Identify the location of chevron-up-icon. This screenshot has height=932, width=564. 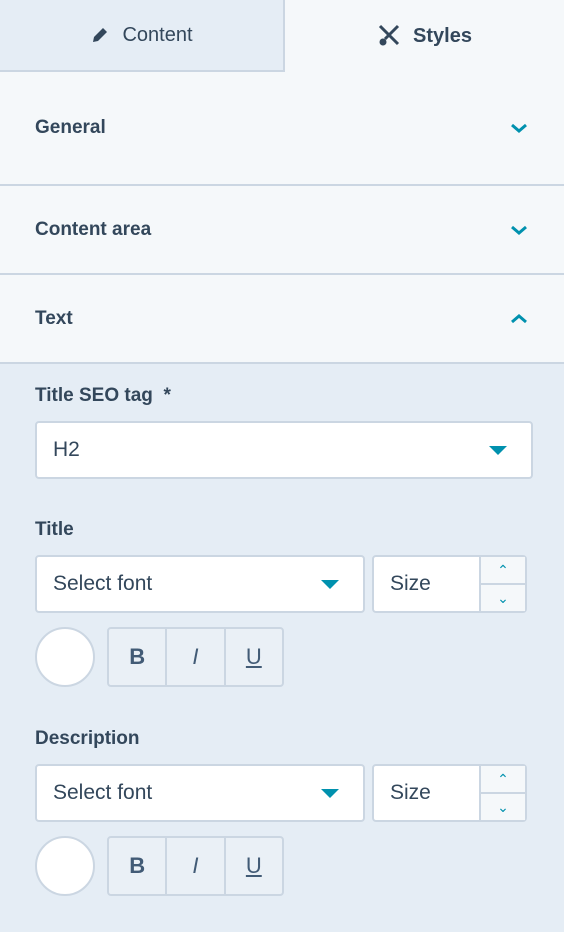
(519, 318).